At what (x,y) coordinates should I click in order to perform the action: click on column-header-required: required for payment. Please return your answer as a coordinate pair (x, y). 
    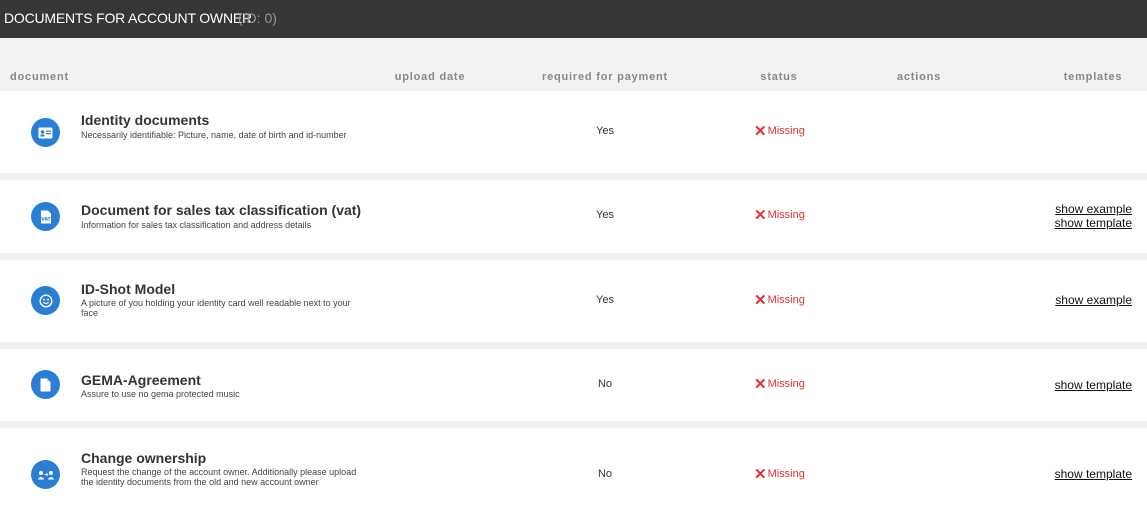
    Looking at the image, I should click on (605, 77).